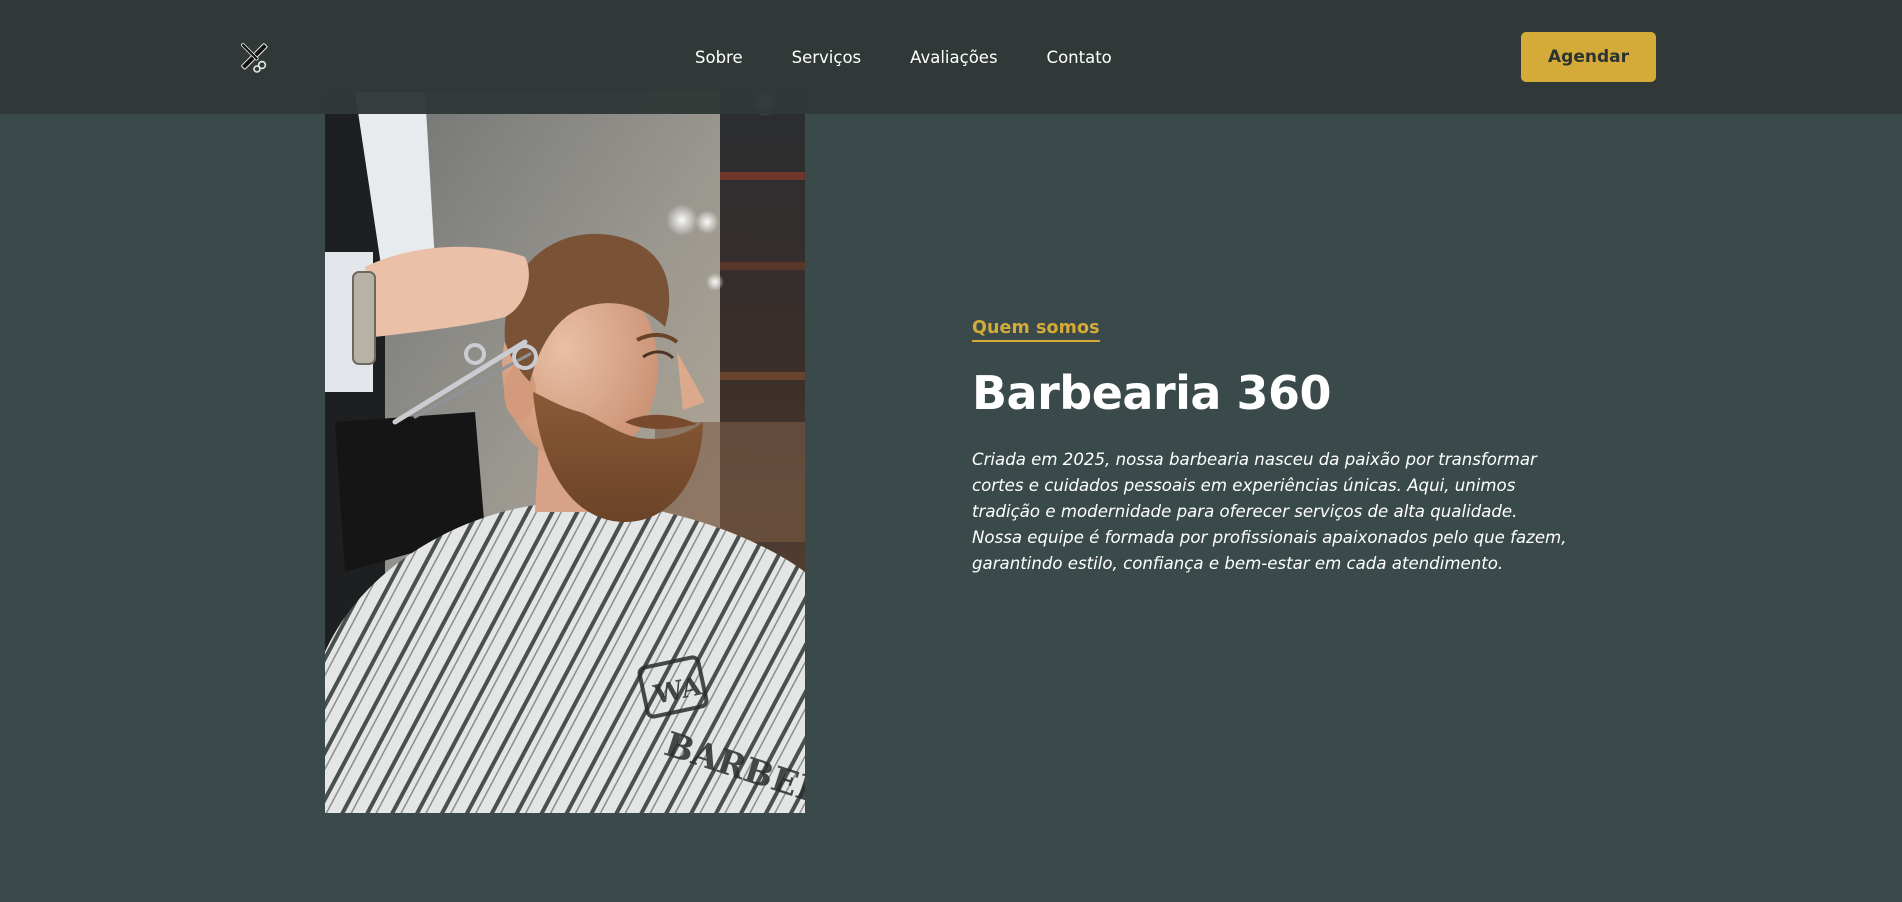 The width and height of the screenshot is (1902, 902). I want to click on agendar-button: Agendar, so click(1588, 57).